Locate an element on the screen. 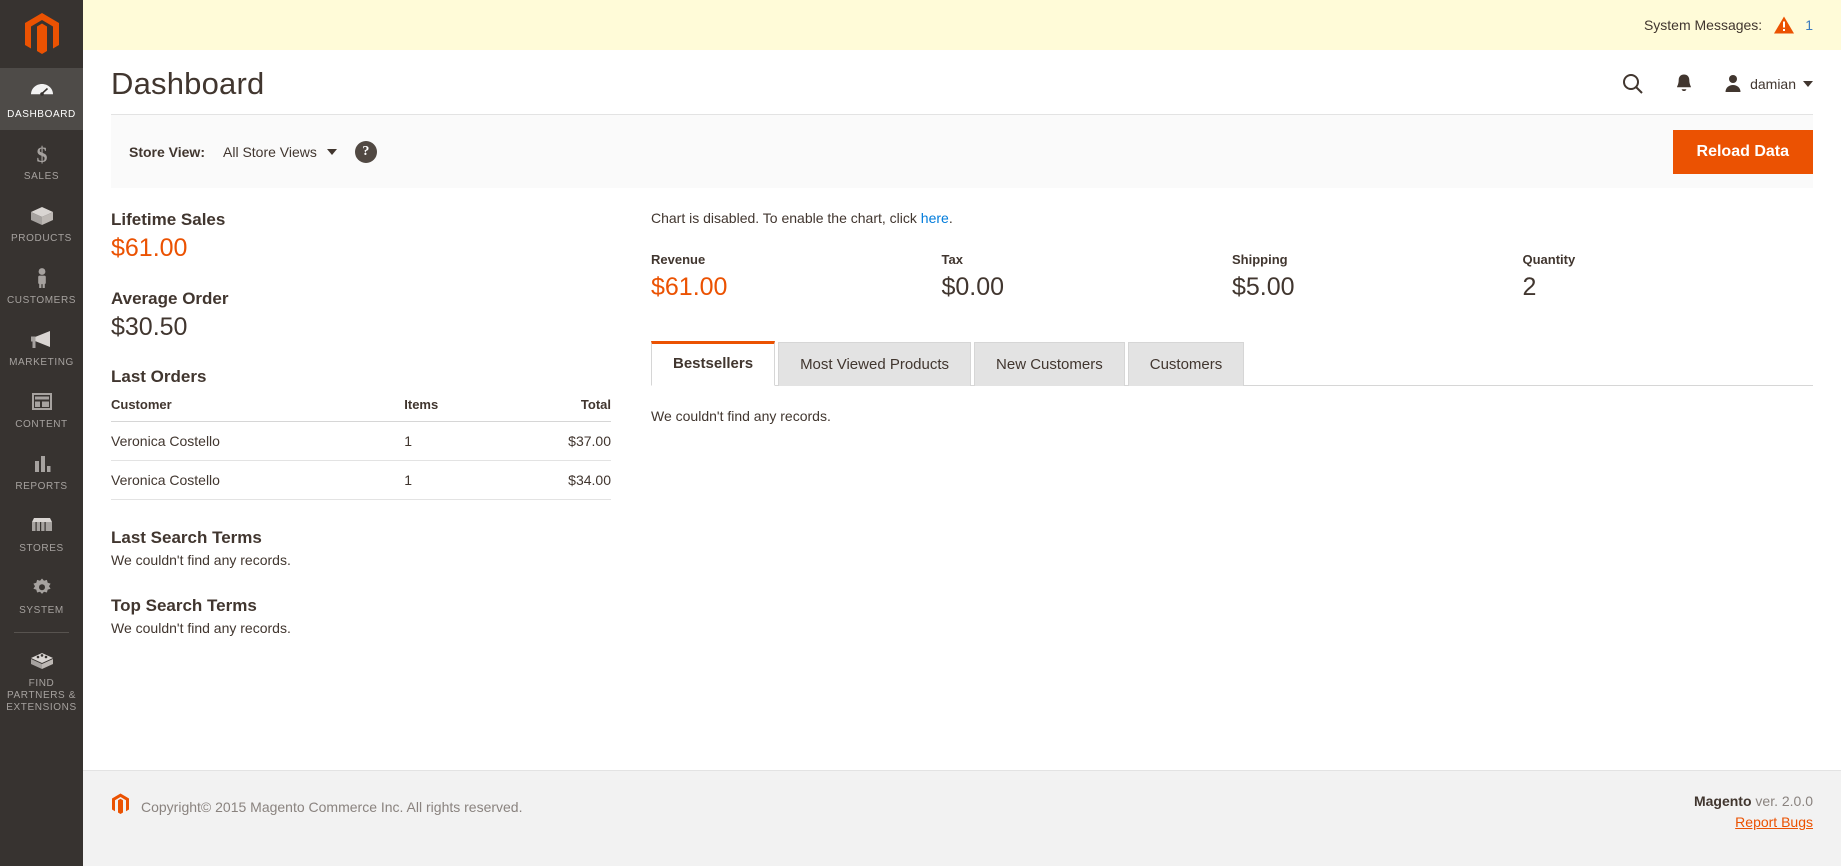 The width and height of the screenshot is (1841, 866). megaphone-icon is located at coordinates (41, 340).